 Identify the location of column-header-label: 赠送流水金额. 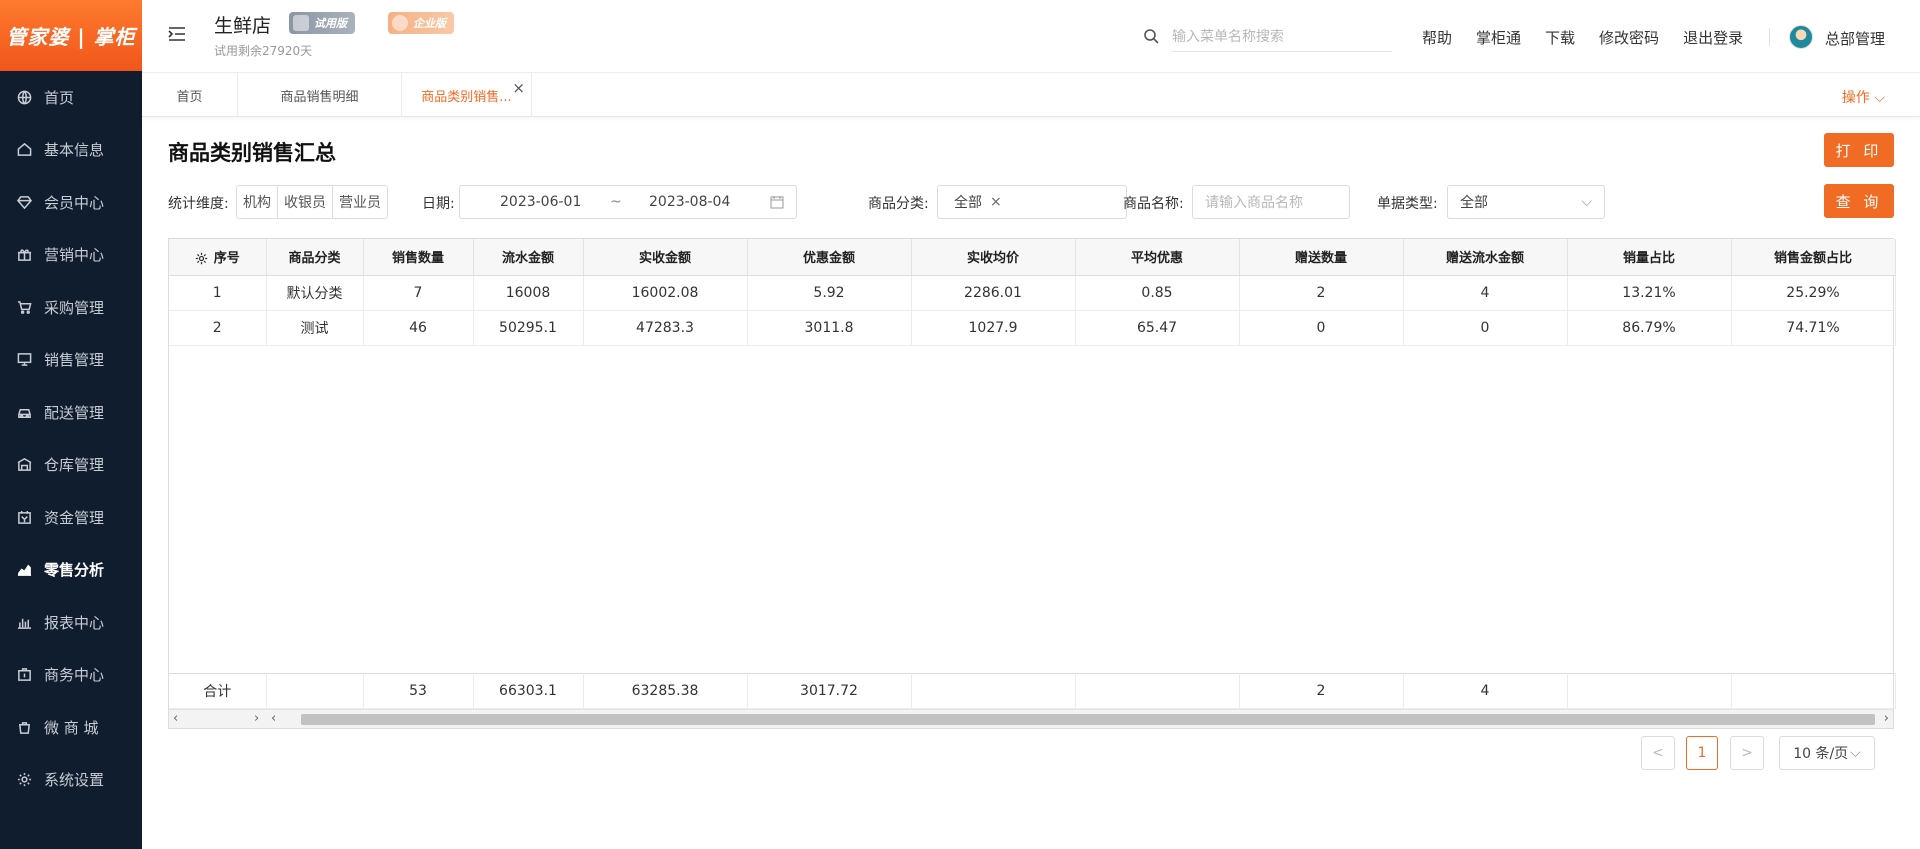
(1484, 259).